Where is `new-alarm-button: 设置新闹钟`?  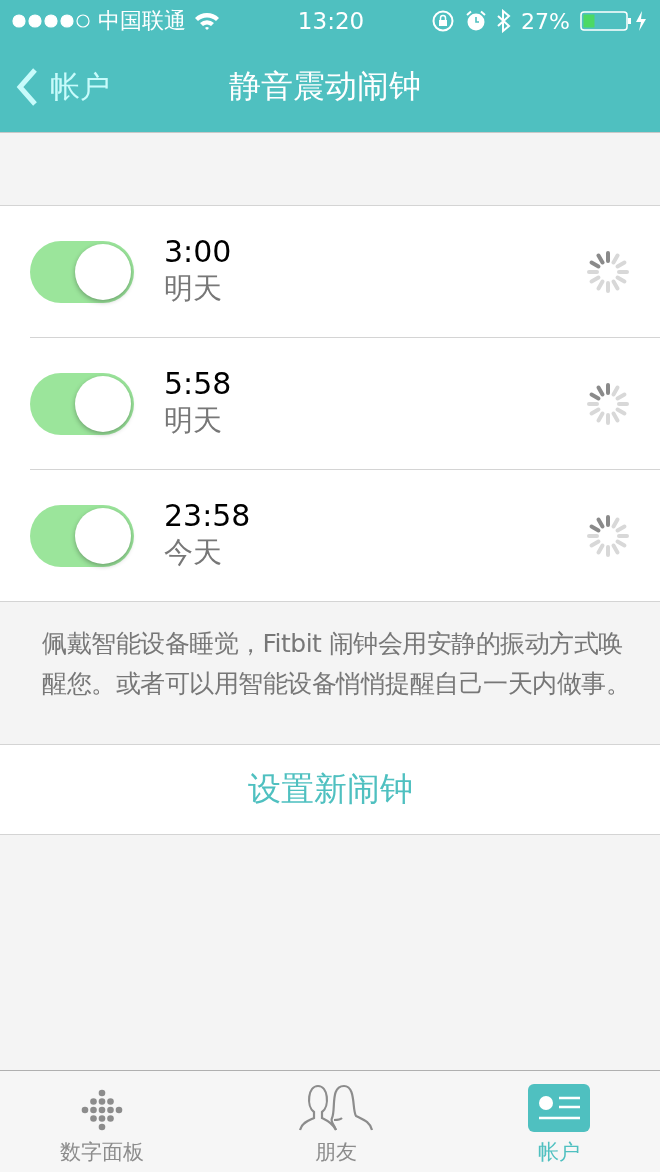 new-alarm-button: 设置新闹钟 is located at coordinates (330, 790).